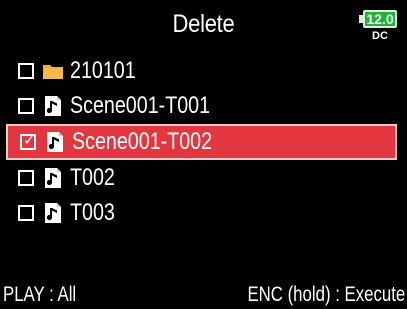 The height and width of the screenshot is (309, 407). I want to click on checkbox-checked: ✓, so click(28, 141).